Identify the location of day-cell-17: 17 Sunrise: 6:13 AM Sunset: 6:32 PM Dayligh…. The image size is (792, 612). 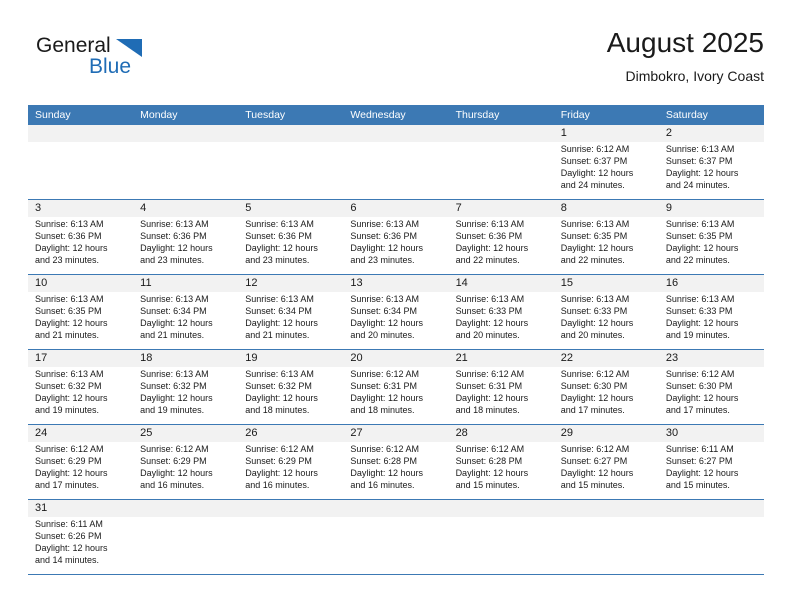
(80, 387).